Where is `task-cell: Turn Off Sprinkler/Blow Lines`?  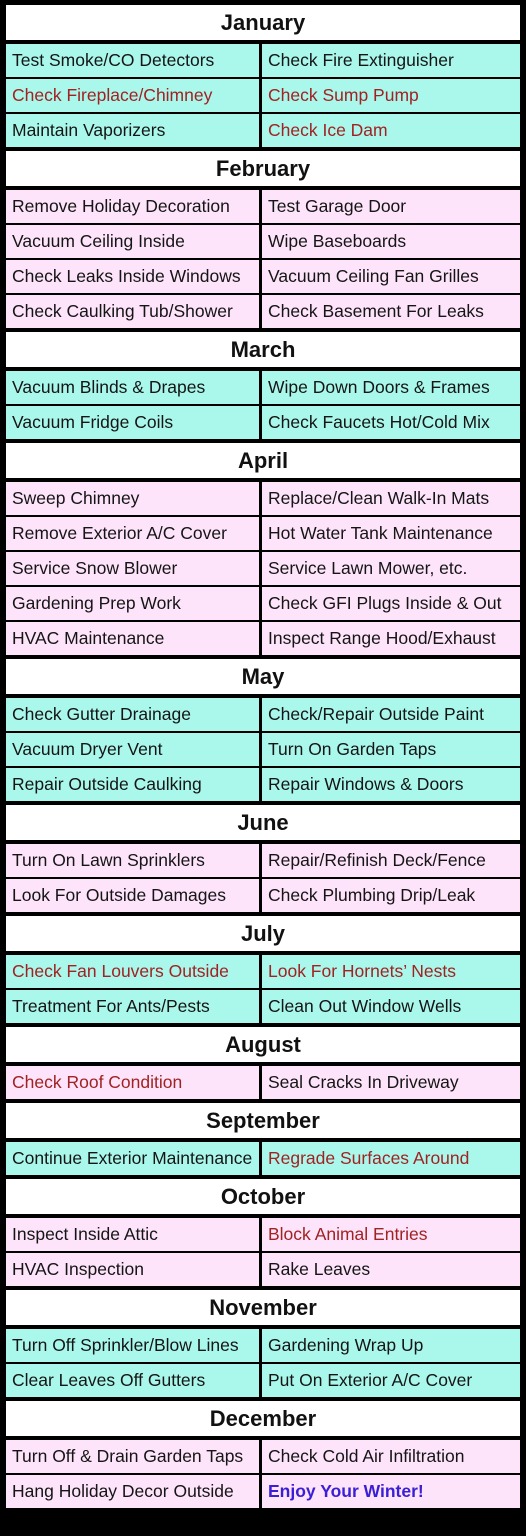 task-cell: Turn Off Sprinkler/Blow Lines is located at coordinates (132, 1345).